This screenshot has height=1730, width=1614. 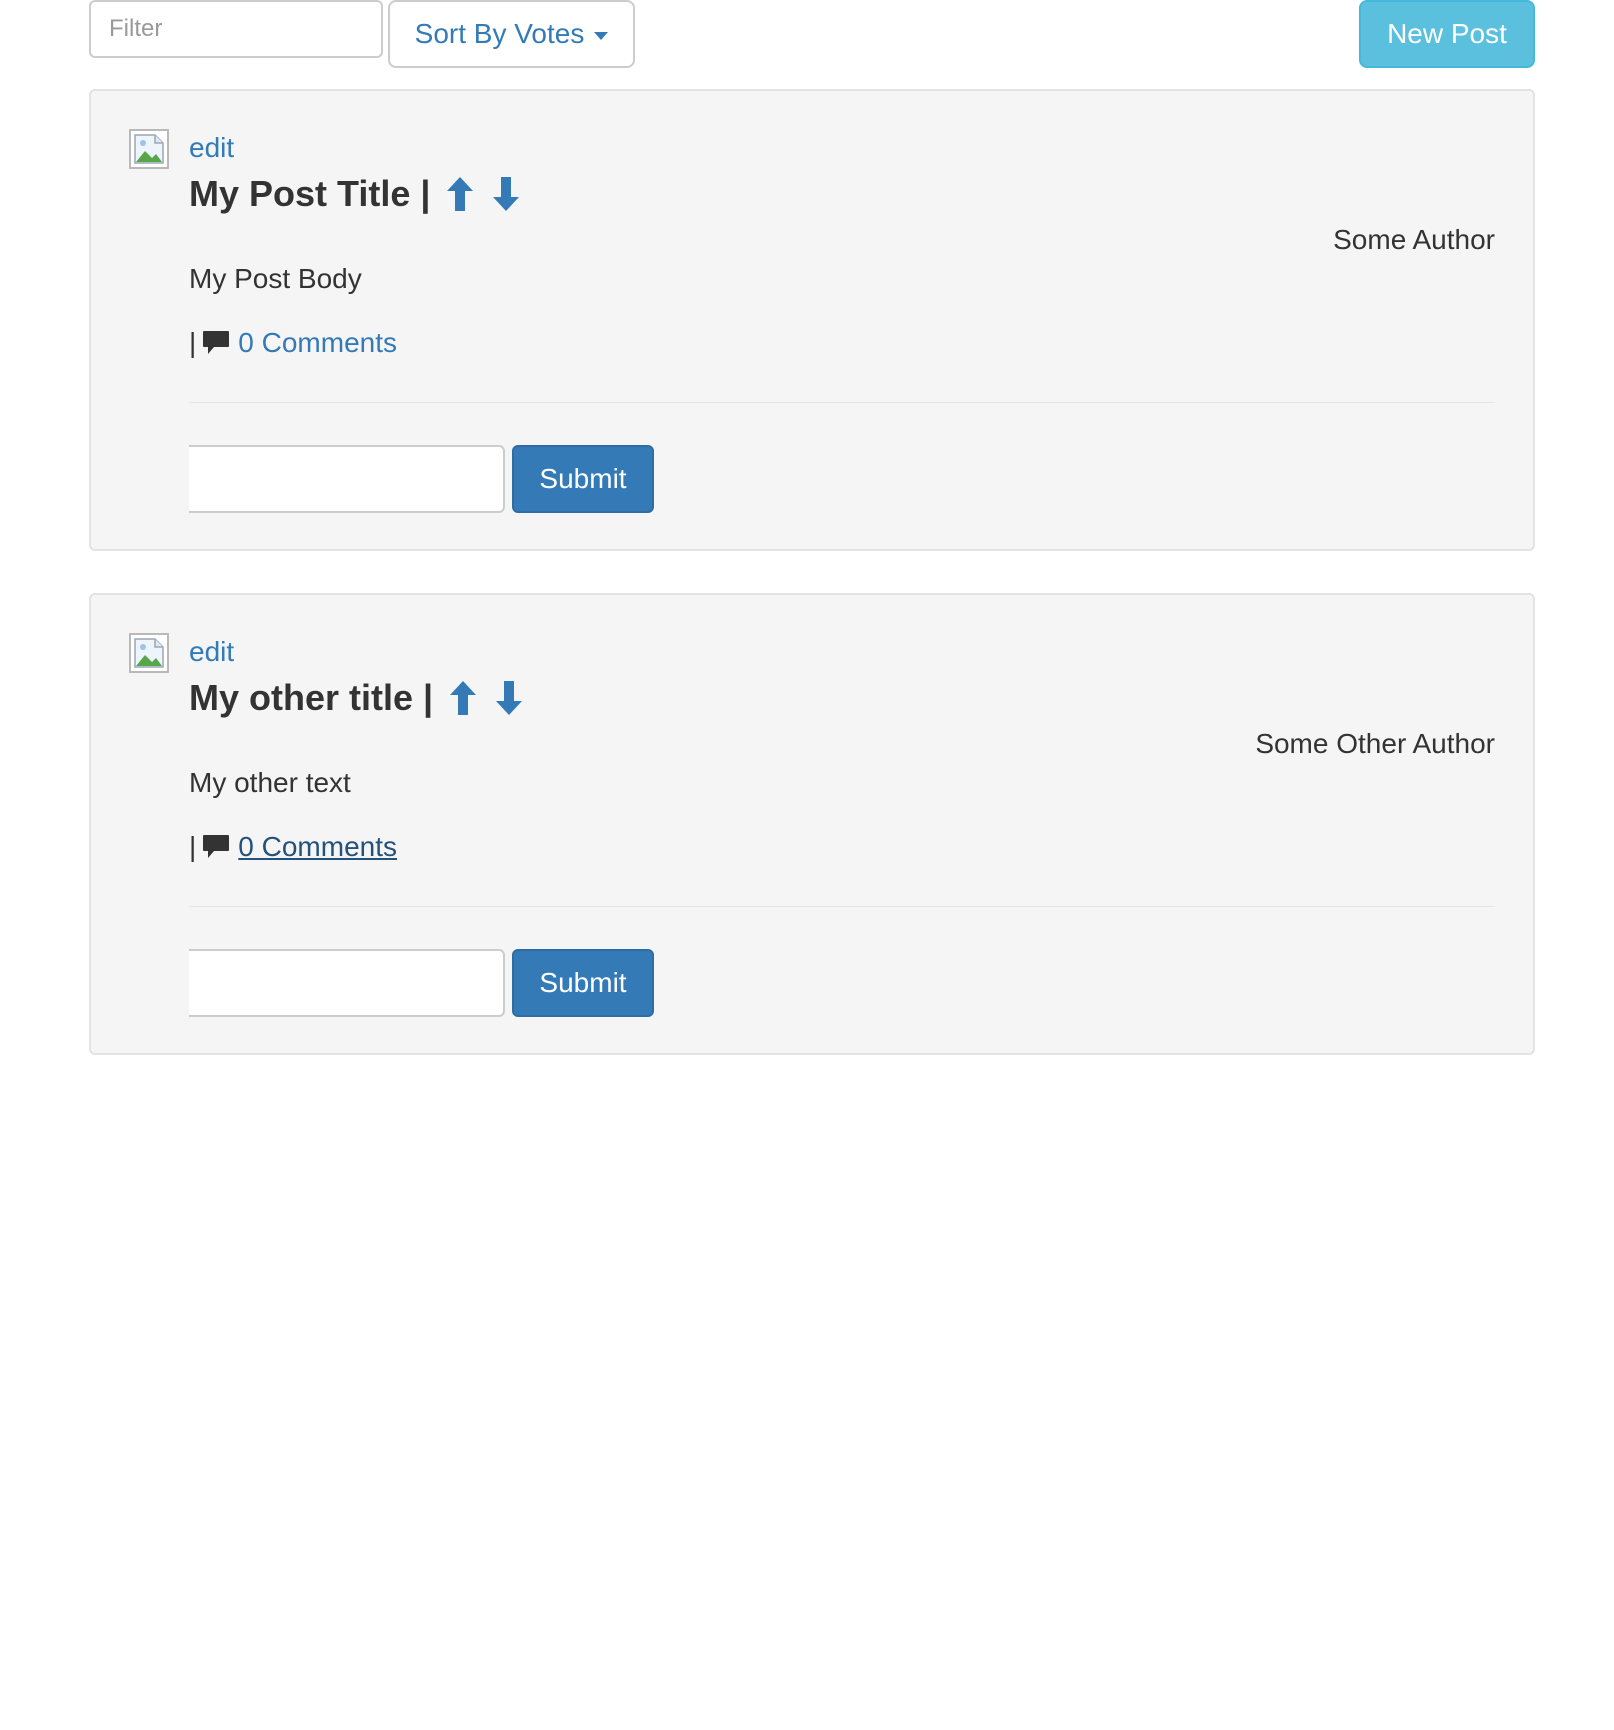 What do you see at coordinates (601, 35) in the screenshot?
I see `caret-down-icon` at bounding box center [601, 35].